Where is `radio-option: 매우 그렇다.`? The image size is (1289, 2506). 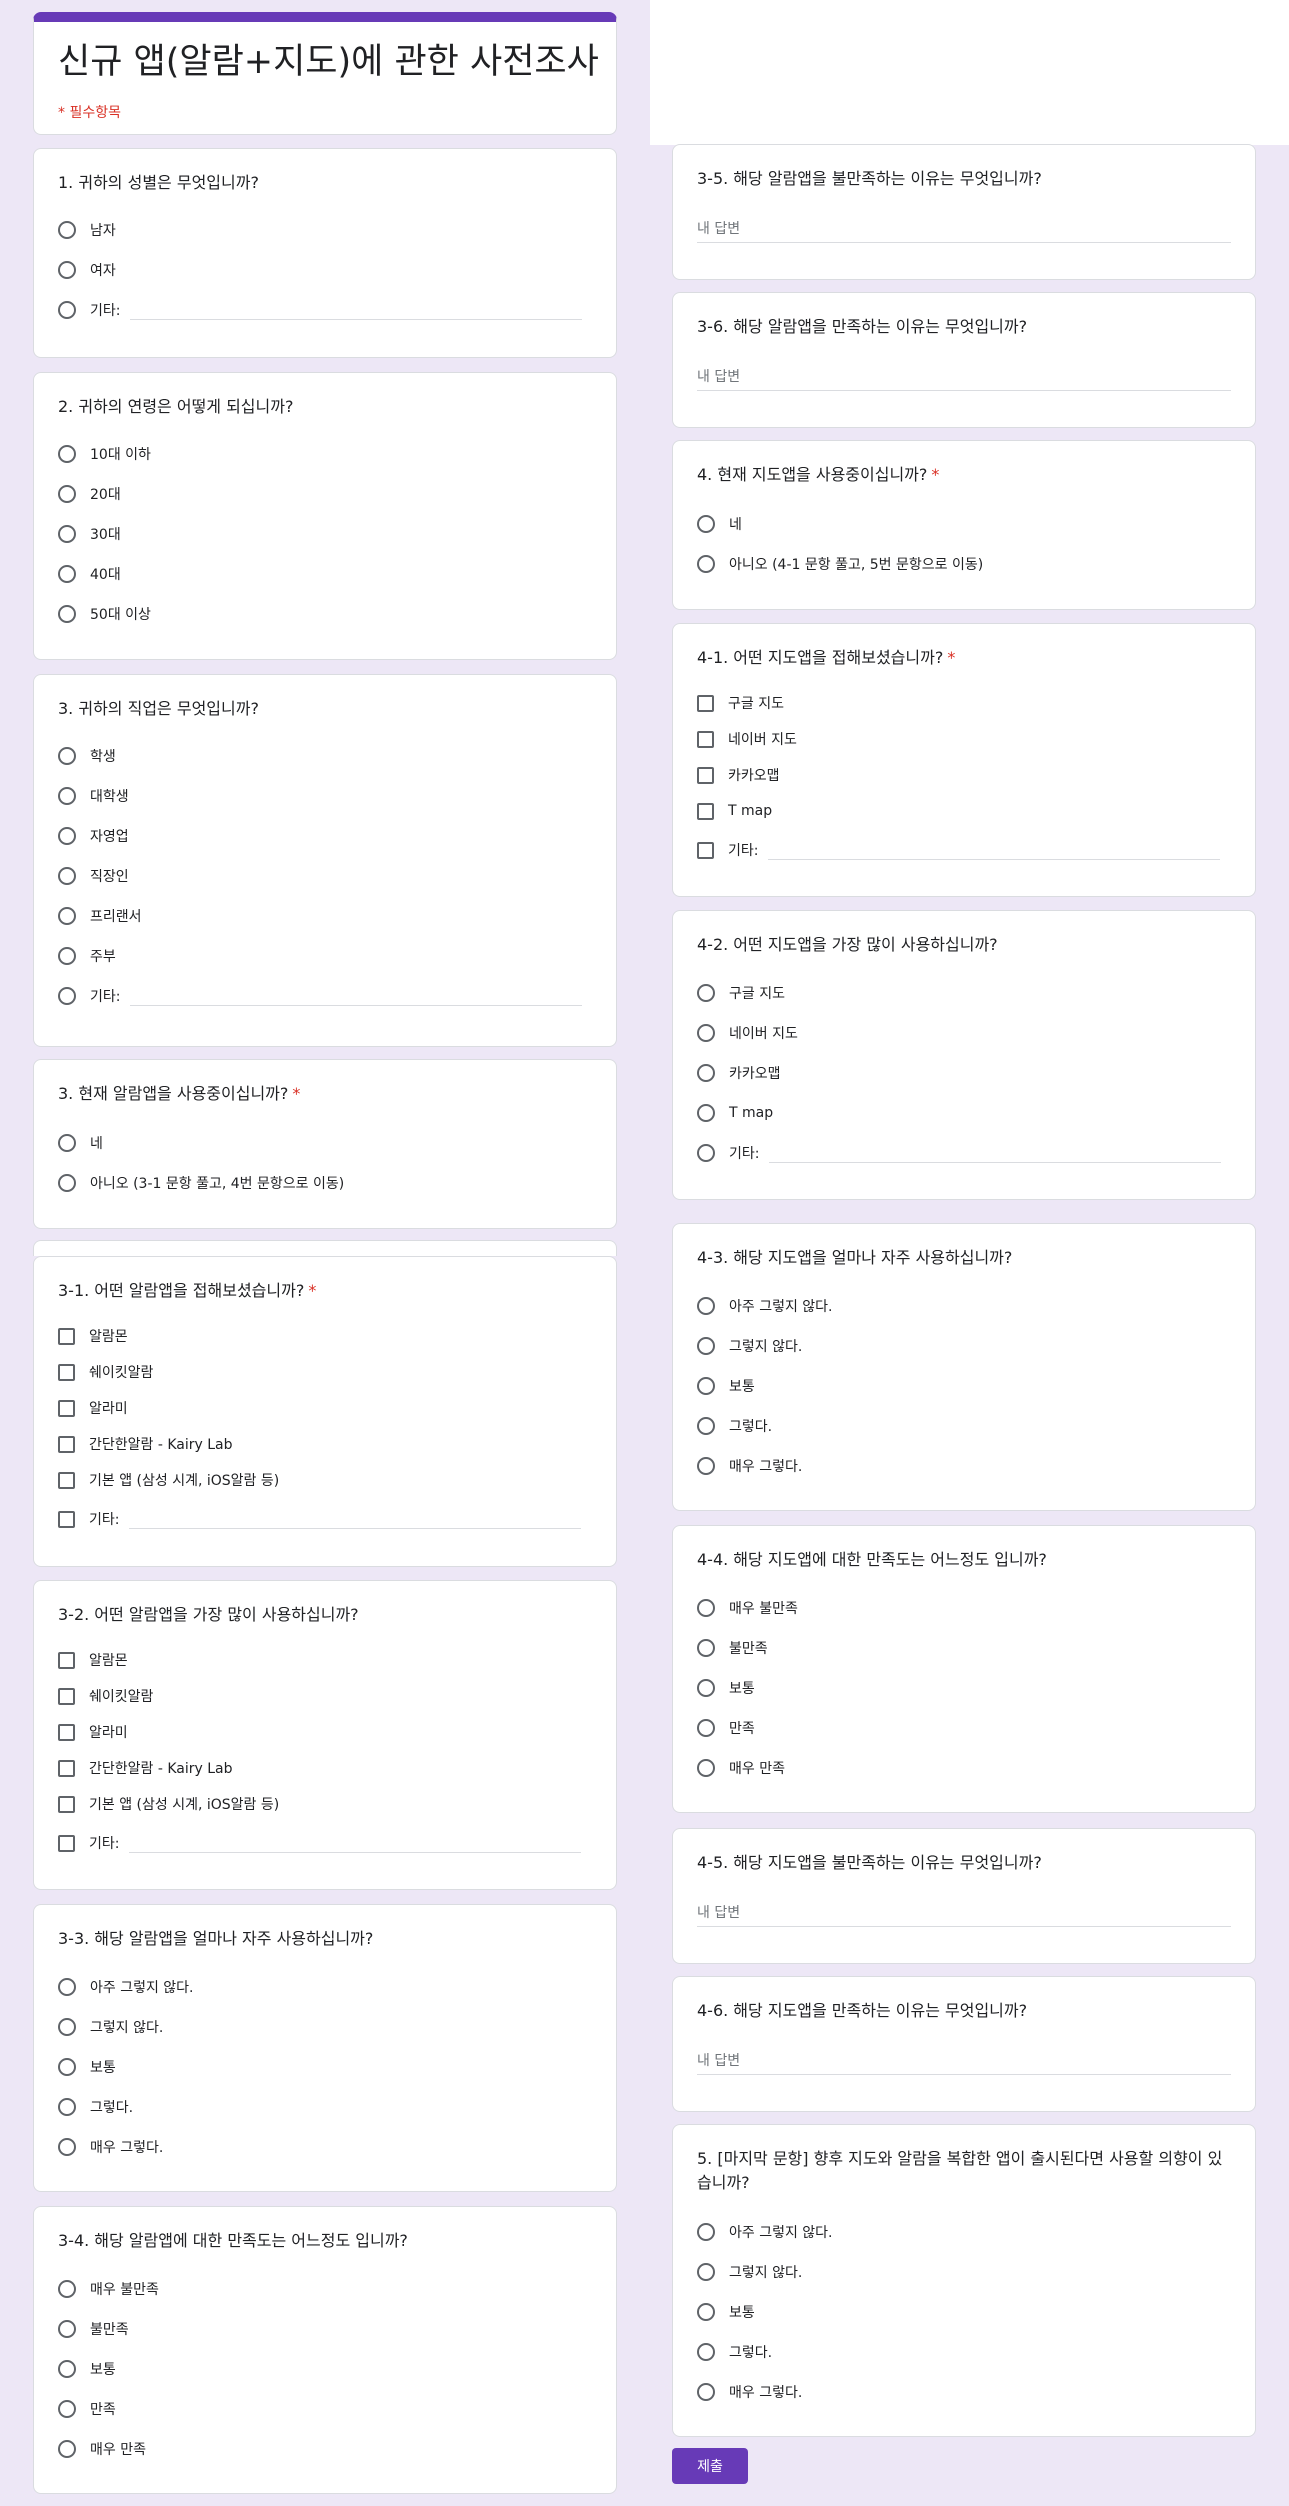
radio-option: 매우 그렇다. is located at coordinates (110, 2147).